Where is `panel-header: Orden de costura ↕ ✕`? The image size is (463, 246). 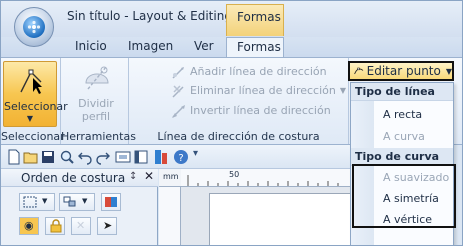 panel-header: Orden de costura ↕ ✕ is located at coordinates (79, 178).